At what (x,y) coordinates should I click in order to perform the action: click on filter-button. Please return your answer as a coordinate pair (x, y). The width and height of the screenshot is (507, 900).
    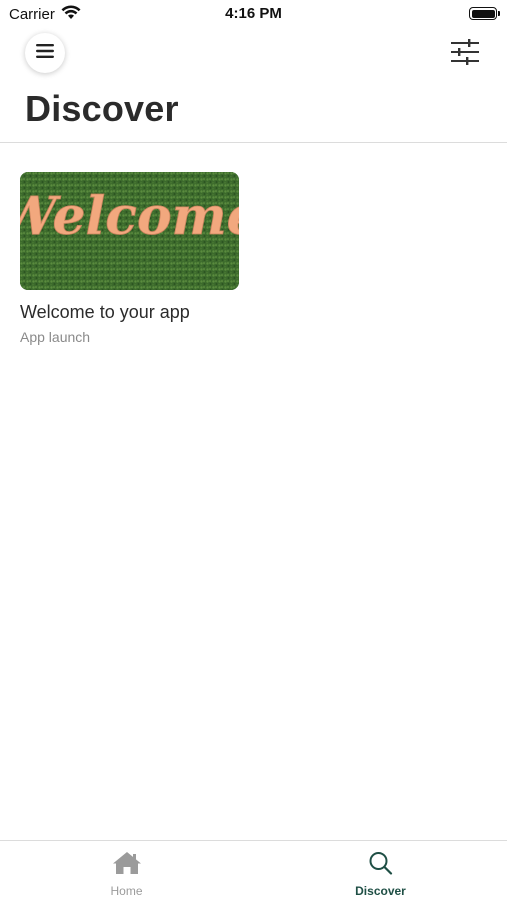
    Looking at the image, I should click on (465, 54).